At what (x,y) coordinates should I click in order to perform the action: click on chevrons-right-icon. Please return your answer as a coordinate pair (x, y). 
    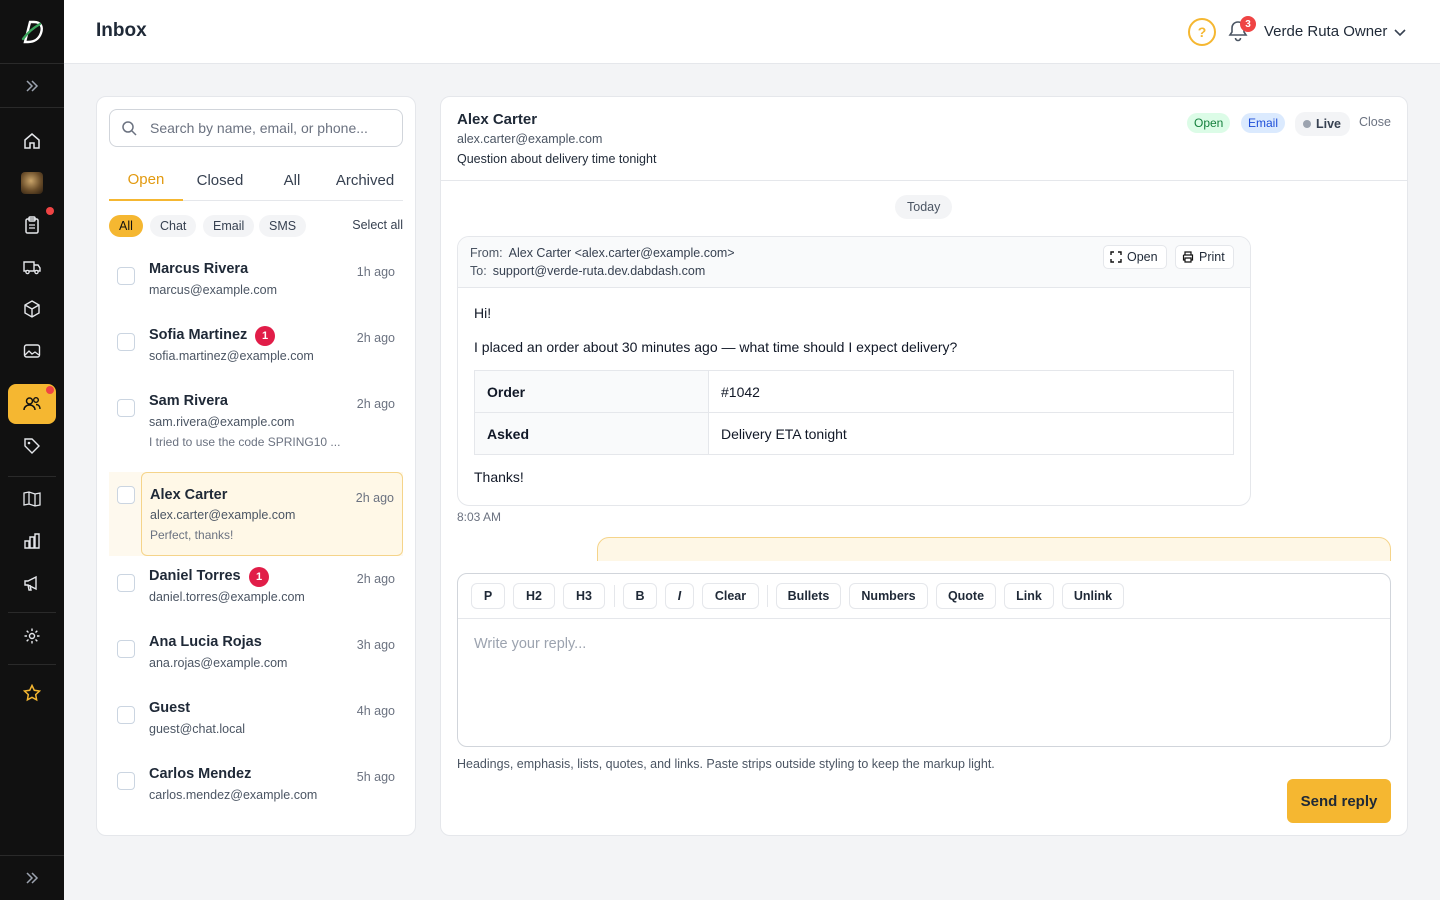
    Looking at the image, I should click on (32, 85).